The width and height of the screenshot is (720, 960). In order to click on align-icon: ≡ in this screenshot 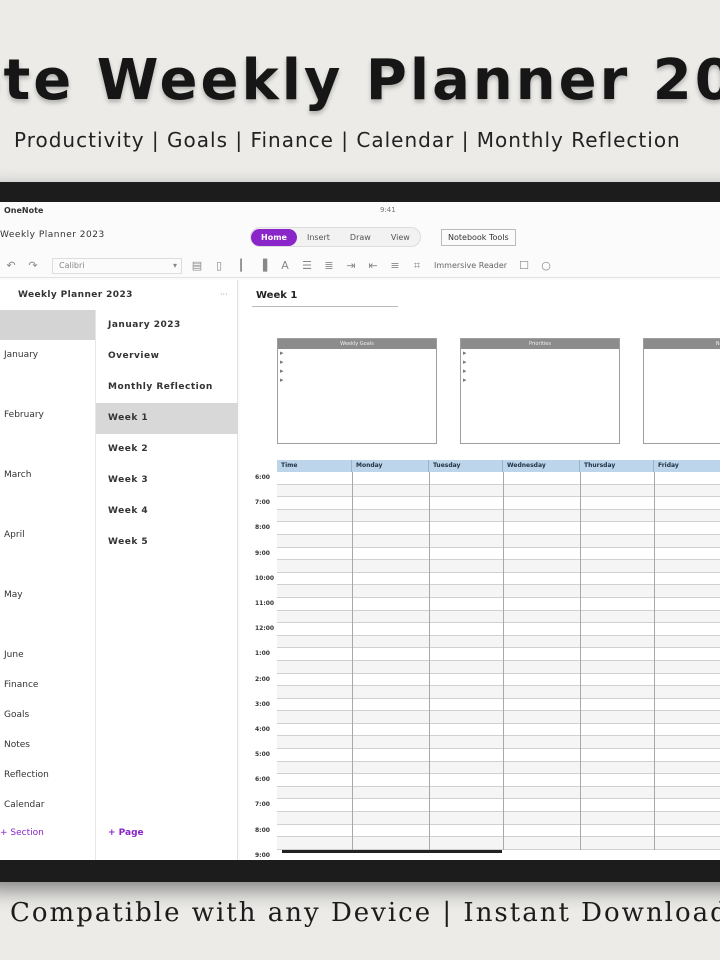, I will do `click(395, 266)`.